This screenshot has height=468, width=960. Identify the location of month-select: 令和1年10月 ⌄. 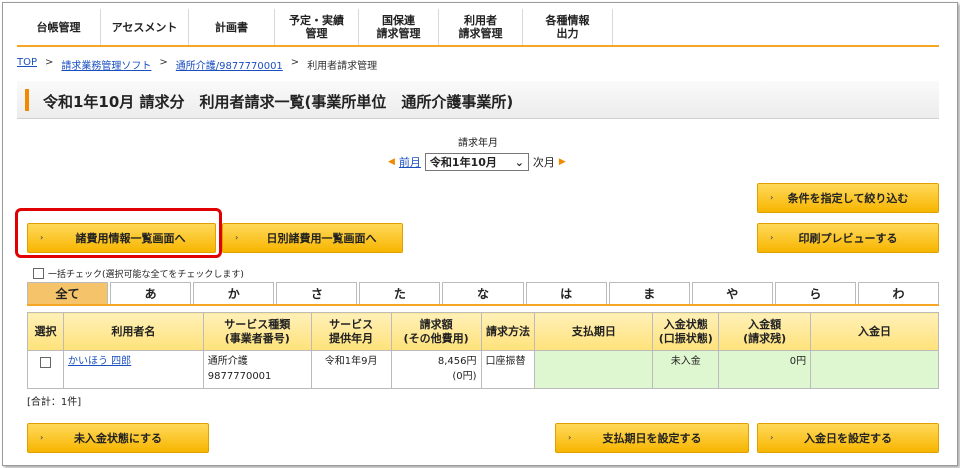
(476, 162).